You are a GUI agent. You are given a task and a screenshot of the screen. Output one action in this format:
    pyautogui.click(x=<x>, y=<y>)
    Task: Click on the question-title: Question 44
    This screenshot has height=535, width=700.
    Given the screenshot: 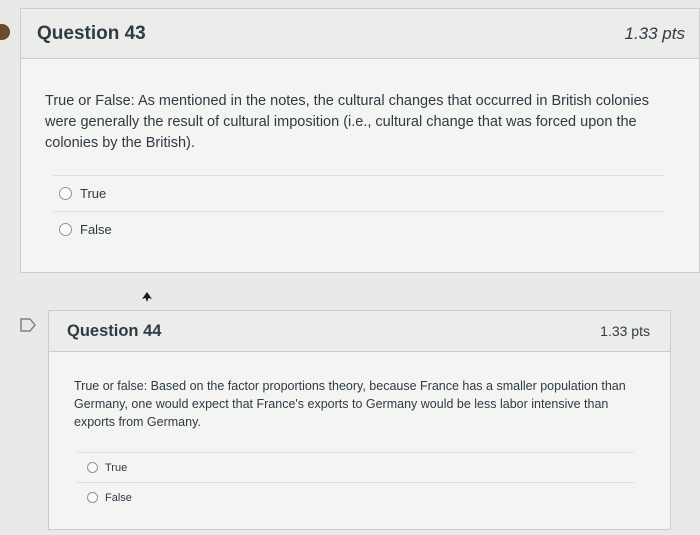 What is the action you would take?
    pyautogui.click(x=114, y=330)
    